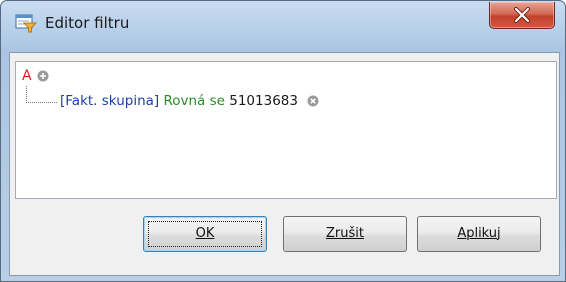  What do you see at coordinates (522, 15) in the screenshot?
I see `close-button` at bounding box center [522, 15].